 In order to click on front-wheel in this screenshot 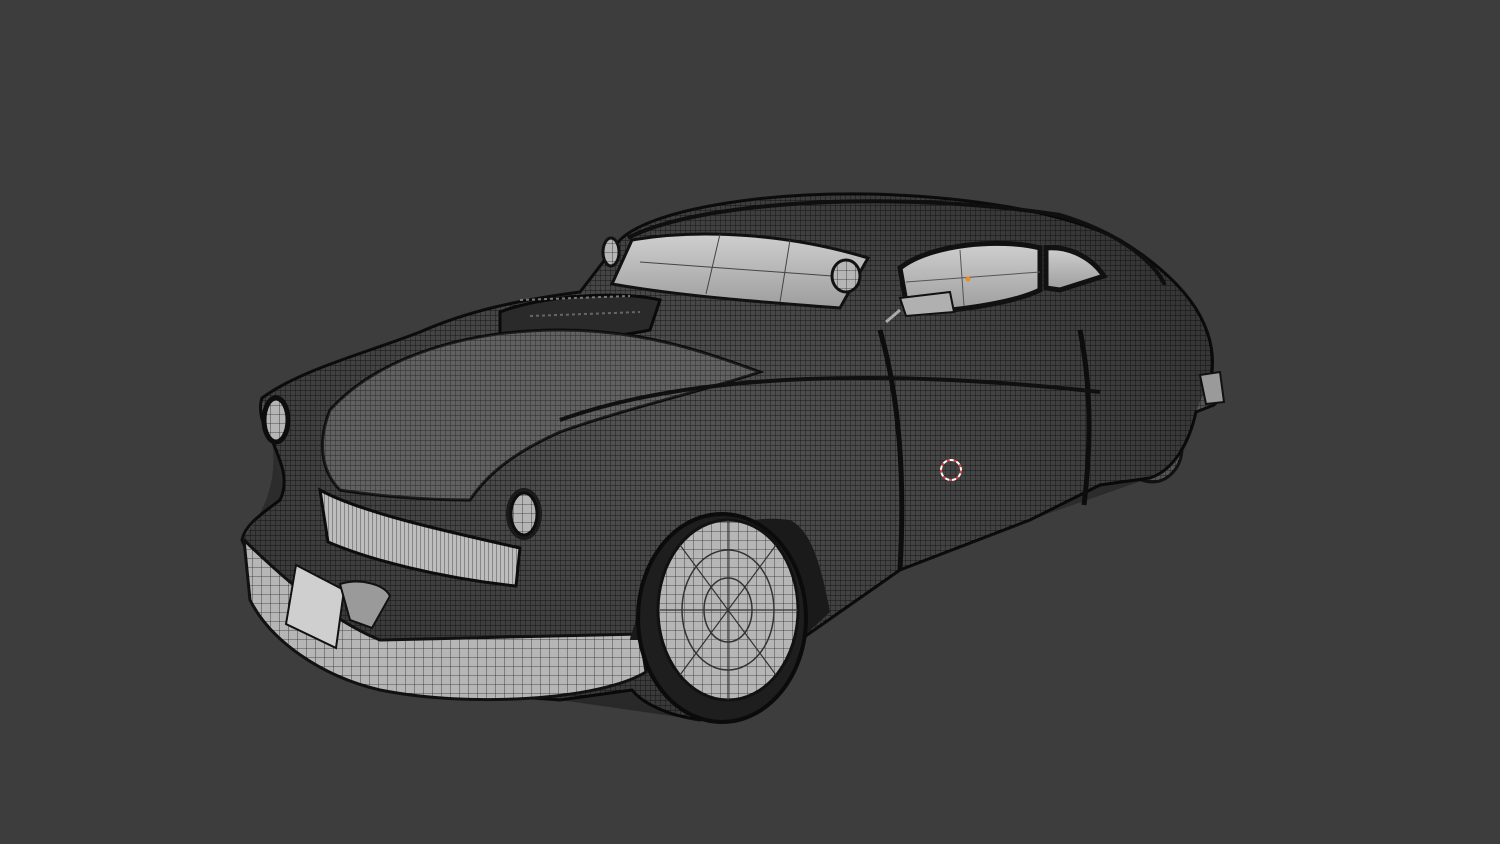, I will do `click(722, 618)`.